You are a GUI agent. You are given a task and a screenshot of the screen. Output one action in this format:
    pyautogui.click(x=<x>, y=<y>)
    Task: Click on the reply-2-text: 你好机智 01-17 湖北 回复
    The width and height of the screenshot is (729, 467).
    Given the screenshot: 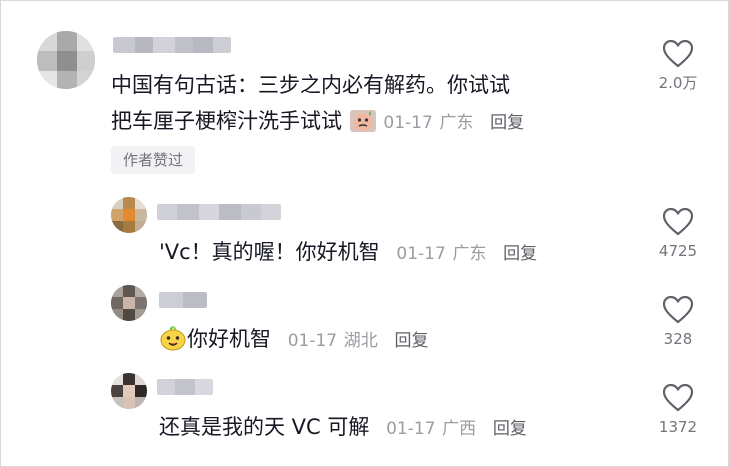 What is the action you would take?
    pyautogui.click(x=293, y=342)
    